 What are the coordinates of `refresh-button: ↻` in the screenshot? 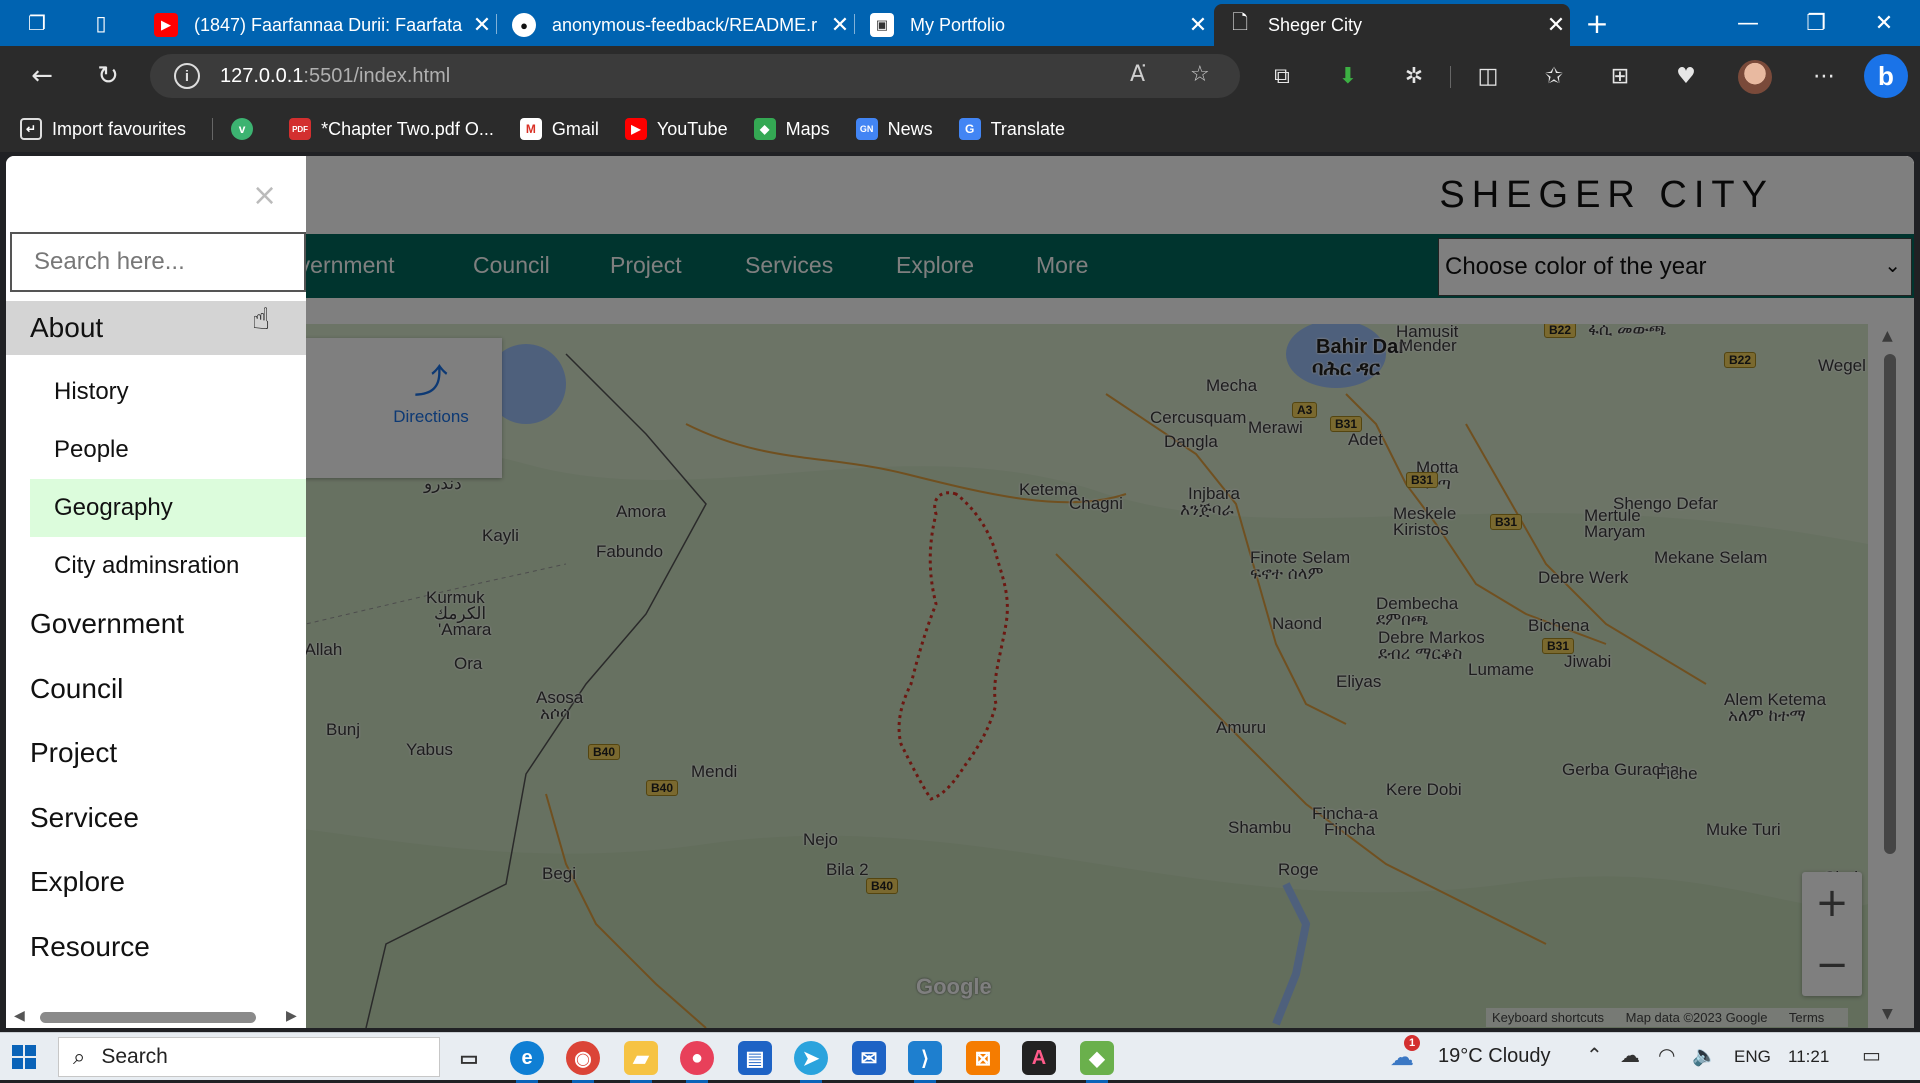 It's located at (108, 76).